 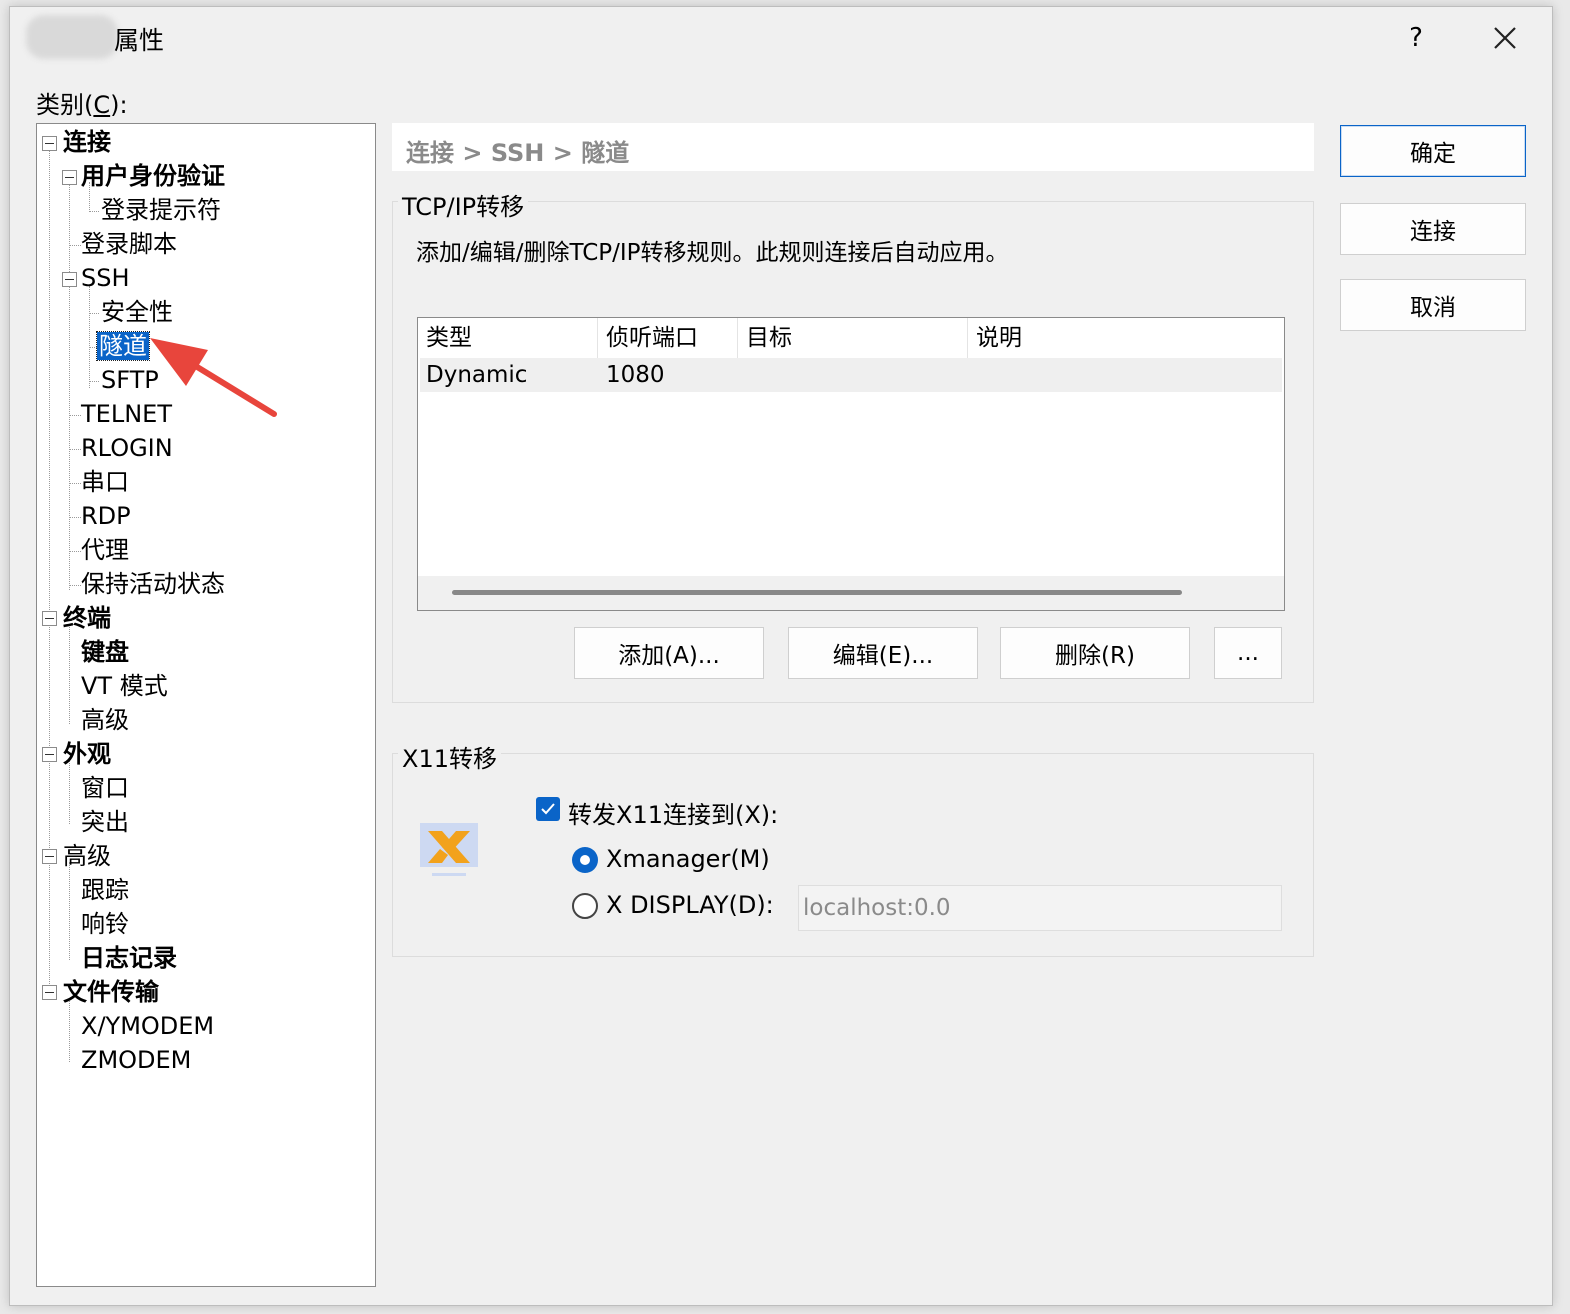 What do you see at coordinates (126, 414) in the screenshot?
I see `tree-item-telnet: TELNET` at bounding box center [126, 414].